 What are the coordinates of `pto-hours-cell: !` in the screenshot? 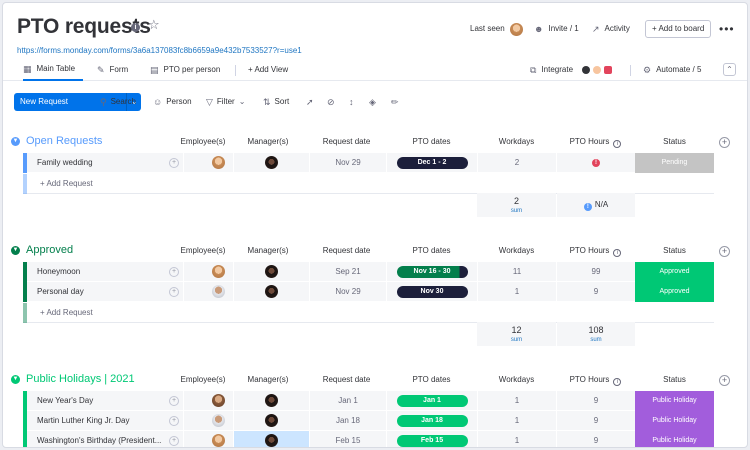 It's located at (595, 163).